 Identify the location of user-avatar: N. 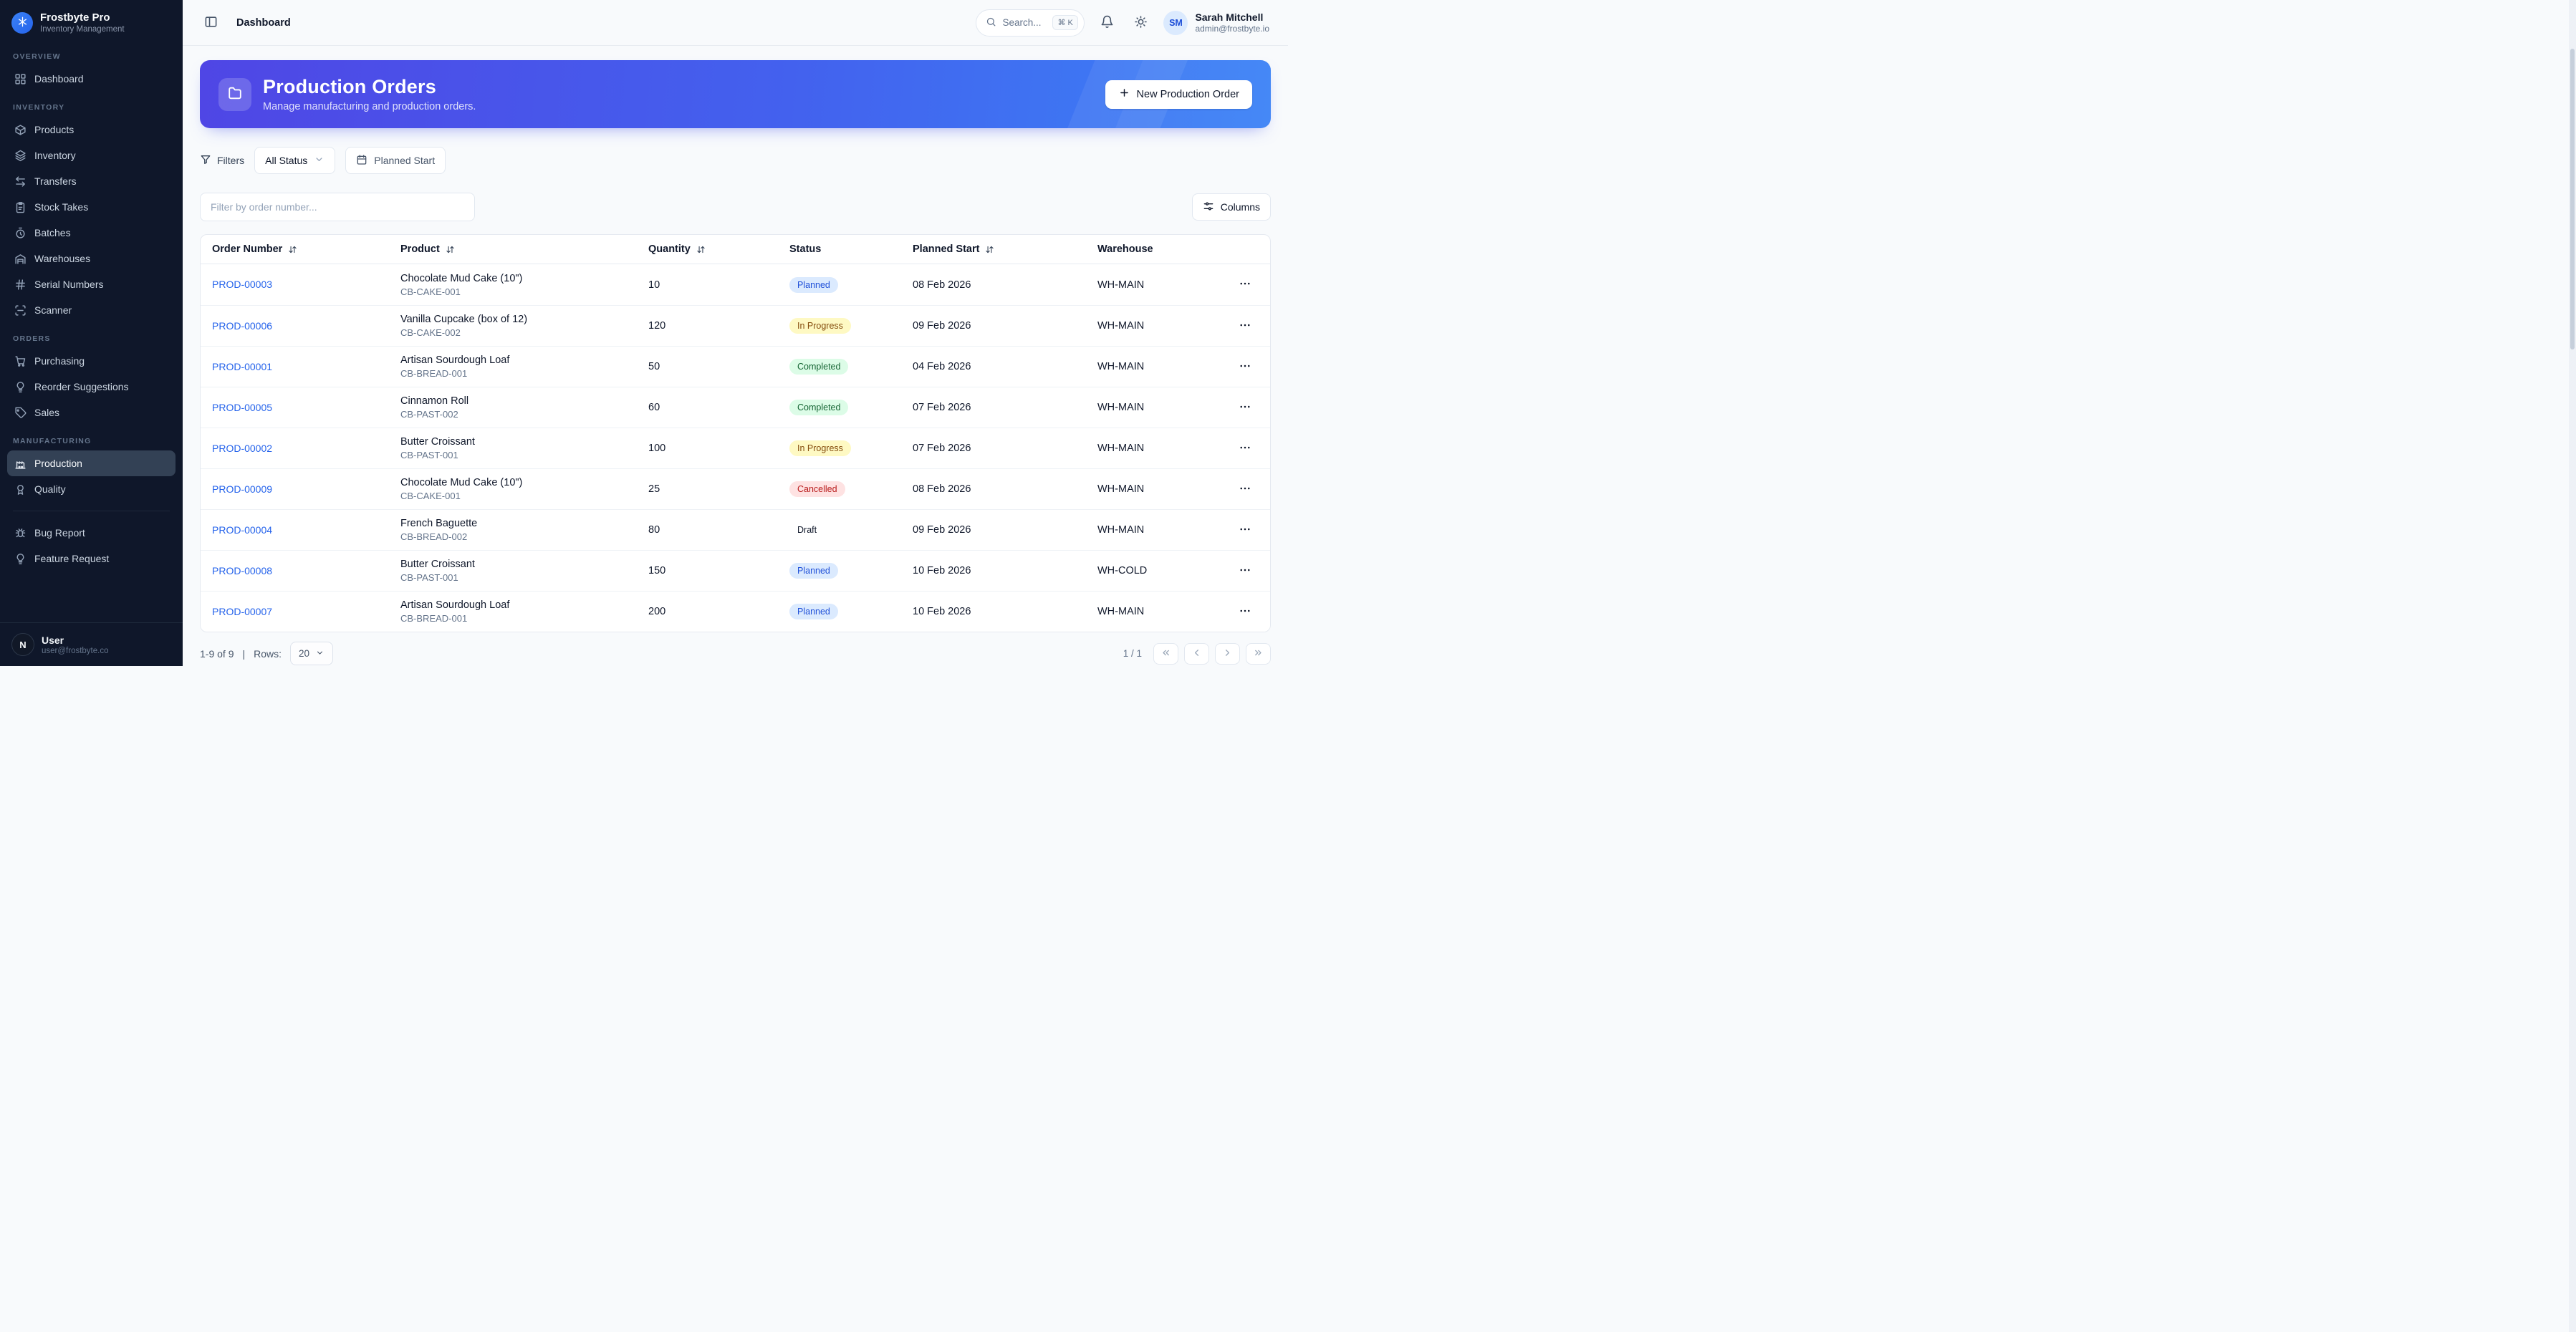
(22, 644).